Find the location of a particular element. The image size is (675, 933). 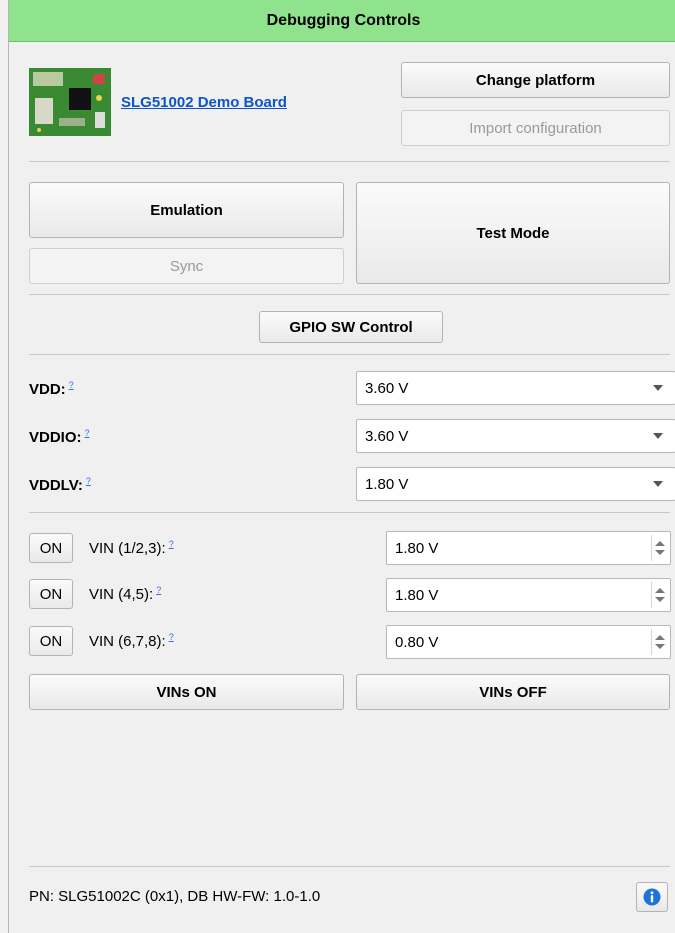

vin-3-value: 0.80 V is located at coordinates (417, 642).